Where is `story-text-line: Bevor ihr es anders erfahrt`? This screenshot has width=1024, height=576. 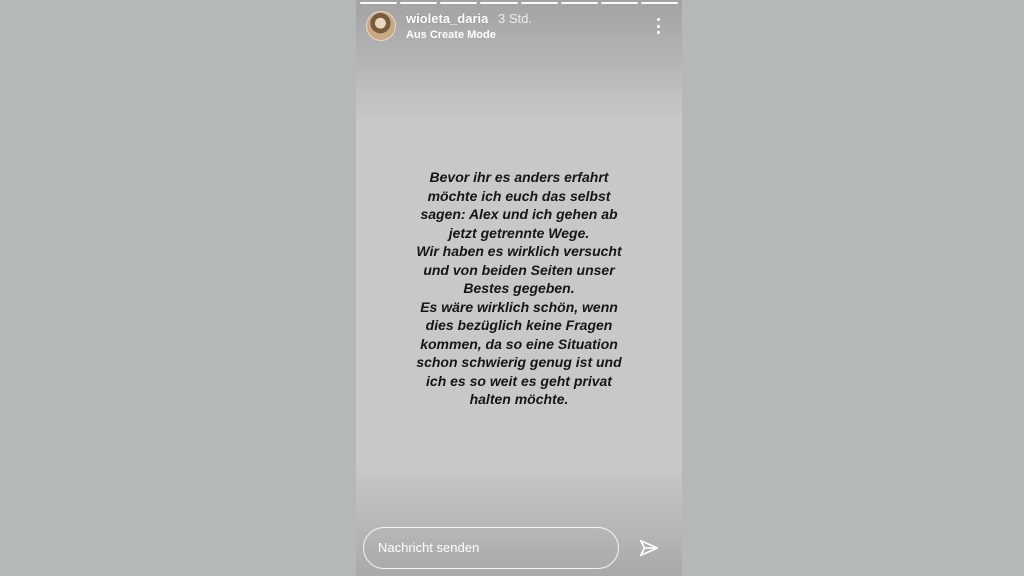
story-text-line: Bevor ihr es anders erfahrt is located at coordinates (519, 177).